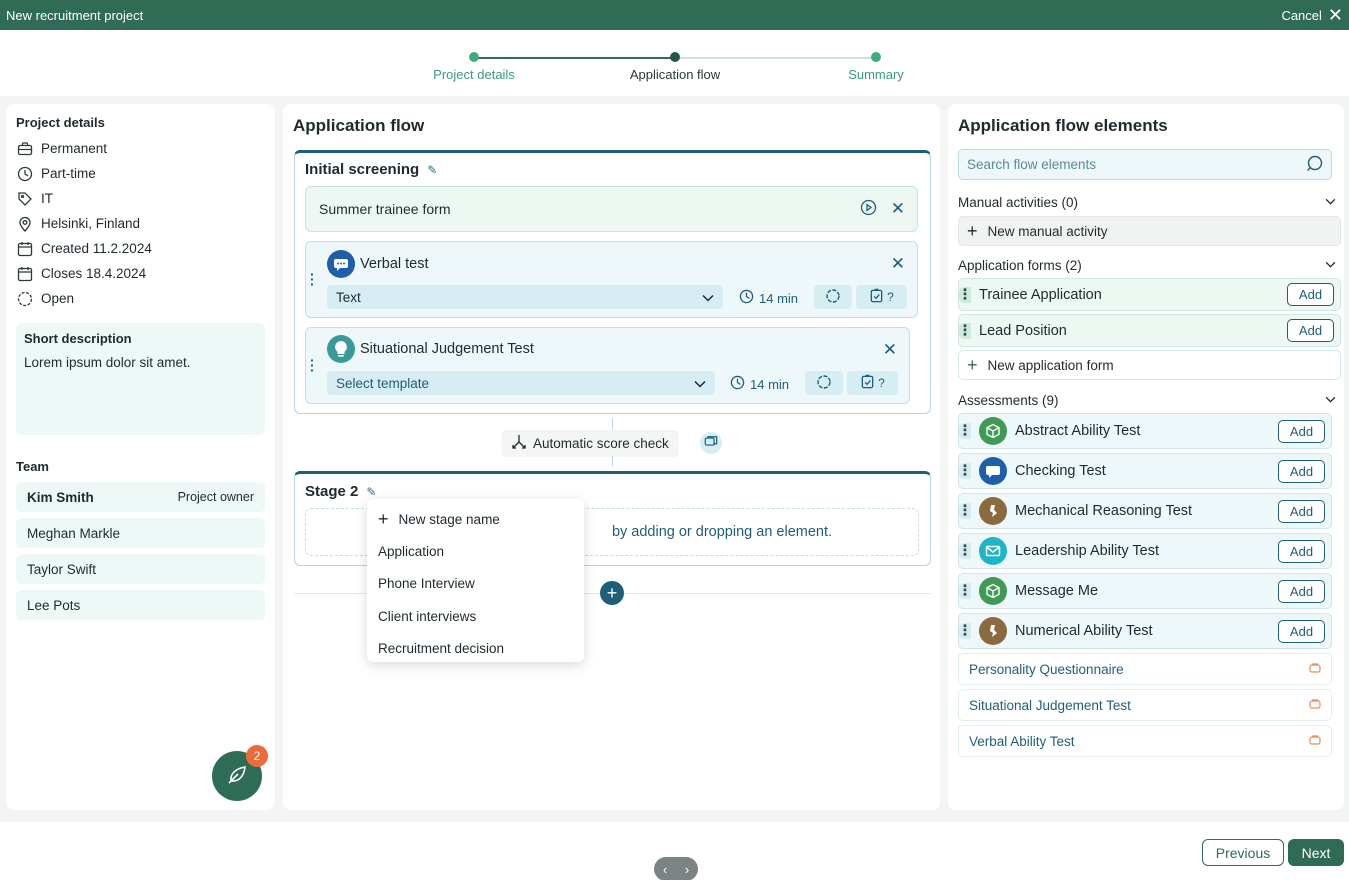  What do you see at coordinates (590, 443) in the screenshot?
I see `automatic-score-check: Automatic score check` at bounding box center [590, 443].